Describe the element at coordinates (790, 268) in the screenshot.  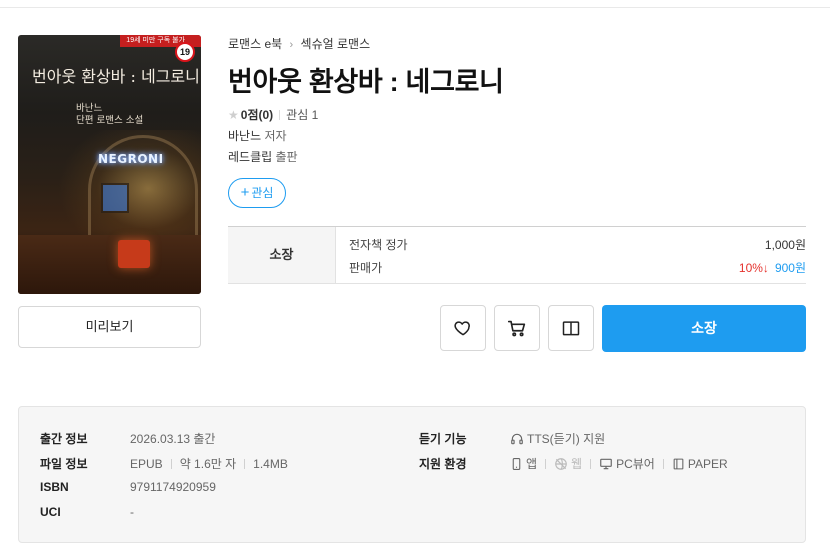
I see `sale-price-value: 900원` at that location.